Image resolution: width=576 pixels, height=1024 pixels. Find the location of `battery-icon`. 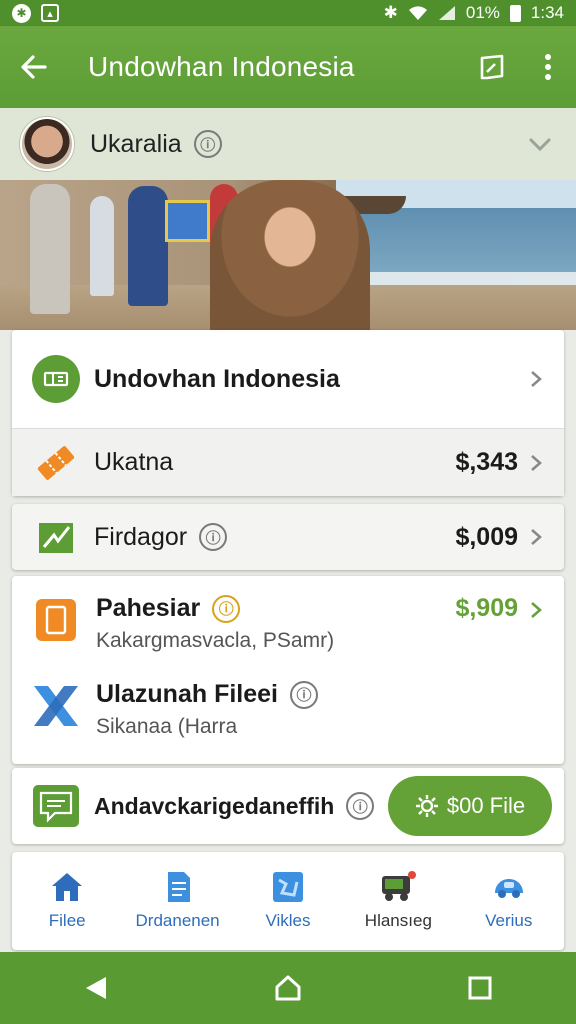

battery-icon is located at coordinates (515, 13).